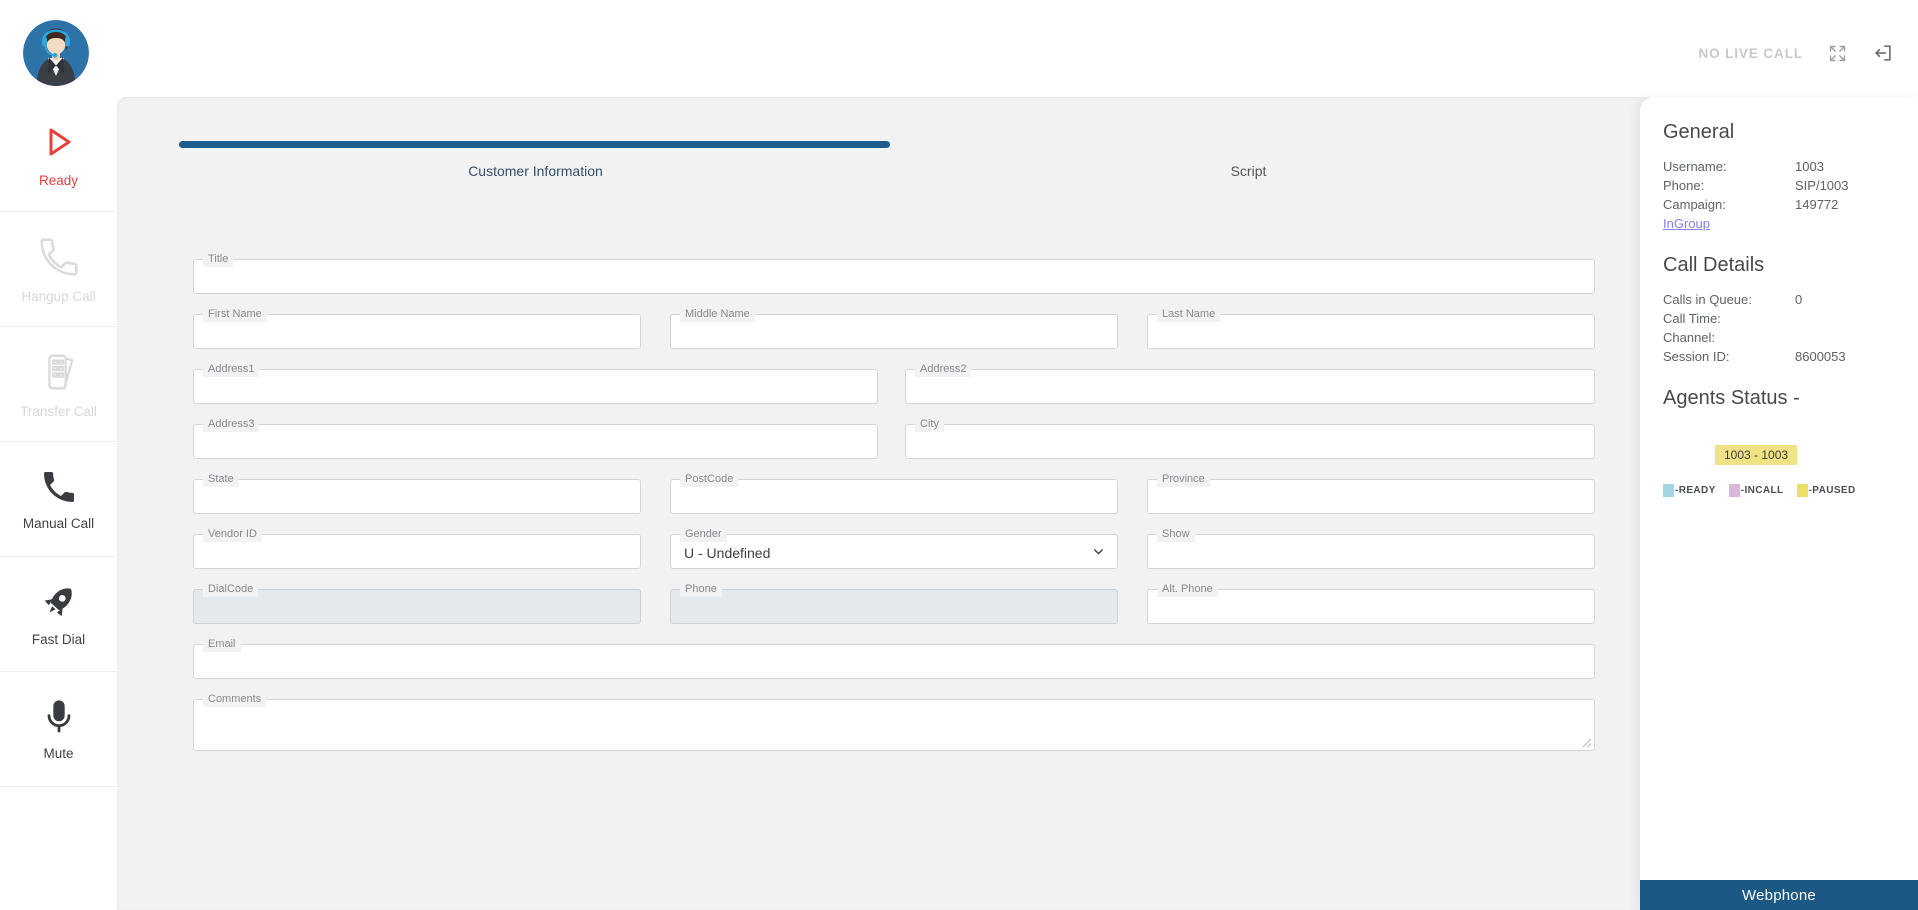 This screenshot has width=1918, height=910. I want to click on transfer-call-button: Transfer Call, so click(58, 384).